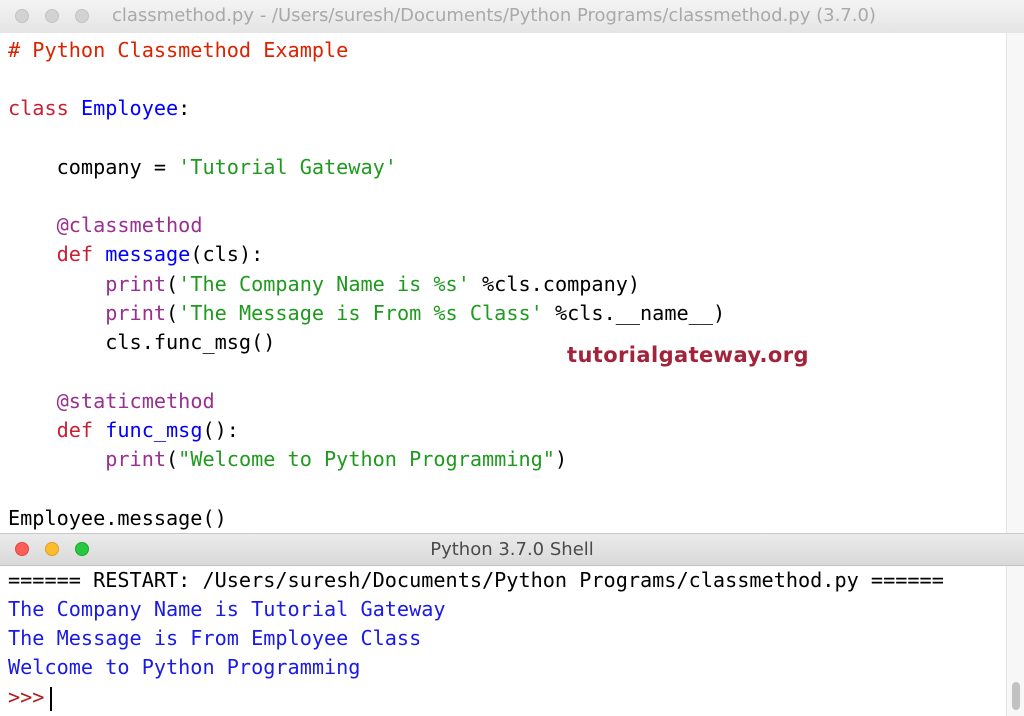 The image size is (1024, 716). I want to click on code-punct: :, so click(184, 108).